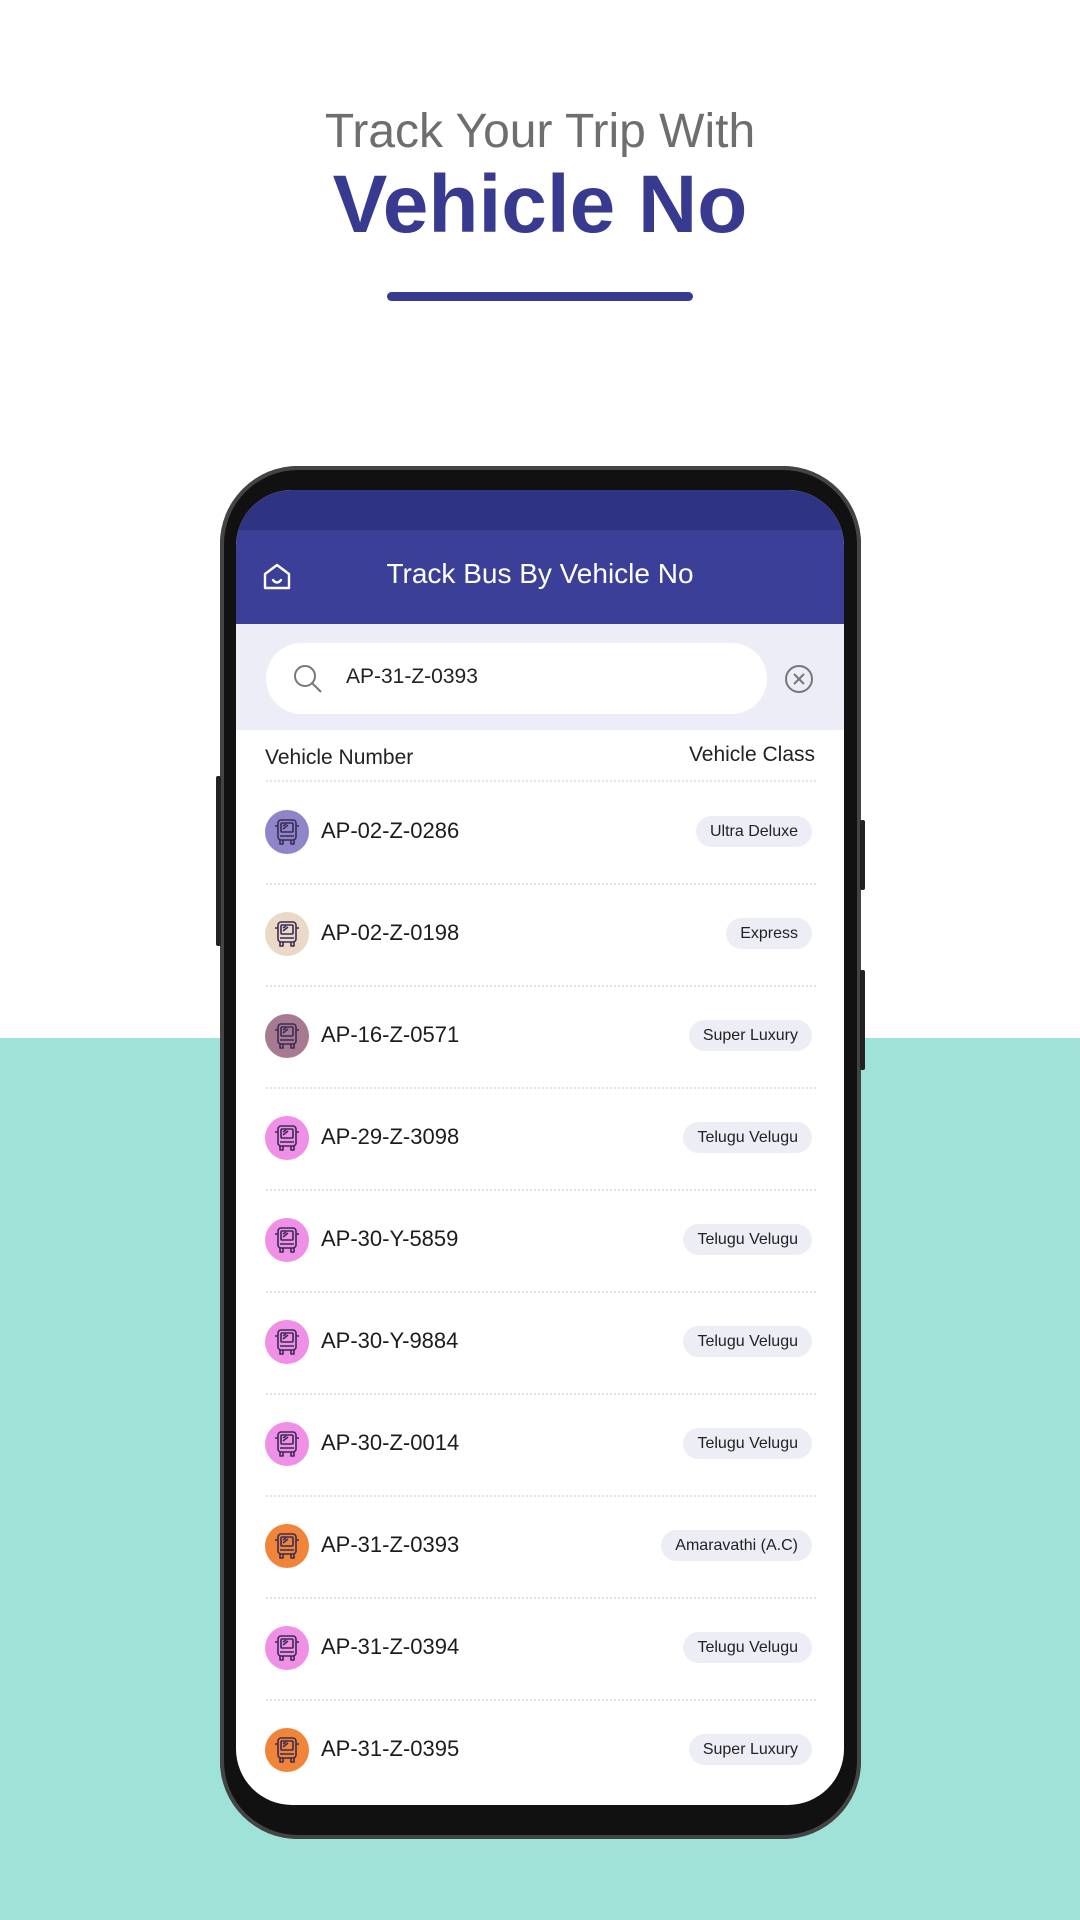  I want to click on vehicle-row: AP-30-Y-5859 Telugu Velugu, so click(540, 1241).